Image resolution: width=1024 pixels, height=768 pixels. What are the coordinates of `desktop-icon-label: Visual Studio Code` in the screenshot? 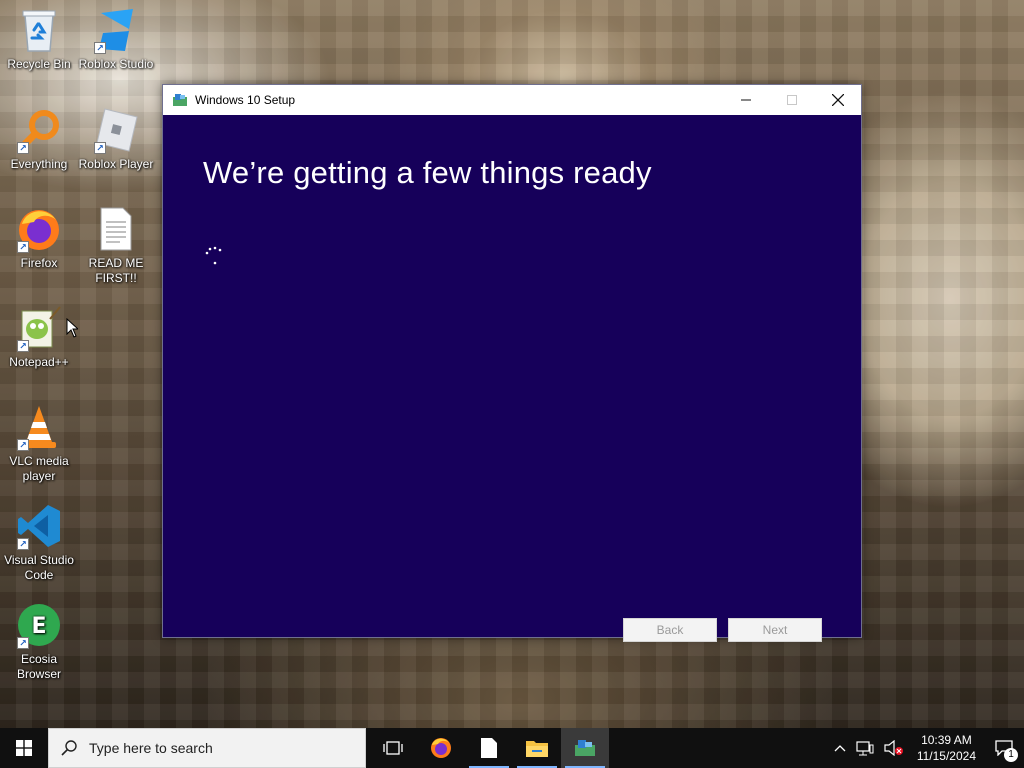 It's located at (39, 567).